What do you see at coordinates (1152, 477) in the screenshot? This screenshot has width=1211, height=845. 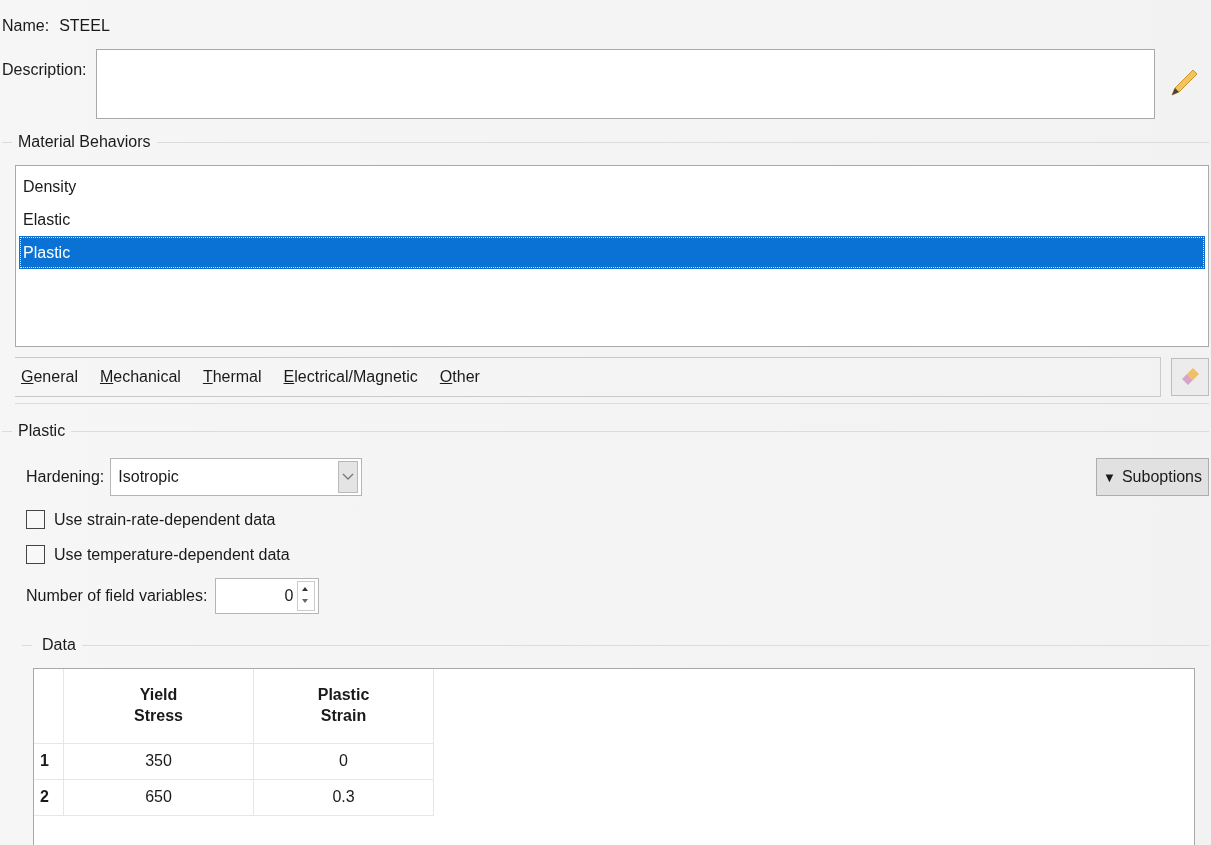 I see `suboptions-button: ▼ Suboptions` at bounding box center [1152, 477].